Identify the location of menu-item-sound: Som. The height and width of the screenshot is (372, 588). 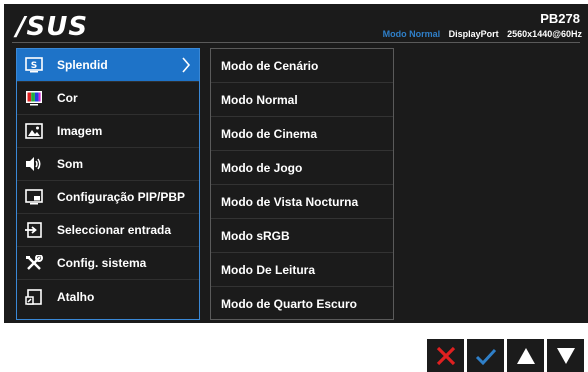
(108, 164).